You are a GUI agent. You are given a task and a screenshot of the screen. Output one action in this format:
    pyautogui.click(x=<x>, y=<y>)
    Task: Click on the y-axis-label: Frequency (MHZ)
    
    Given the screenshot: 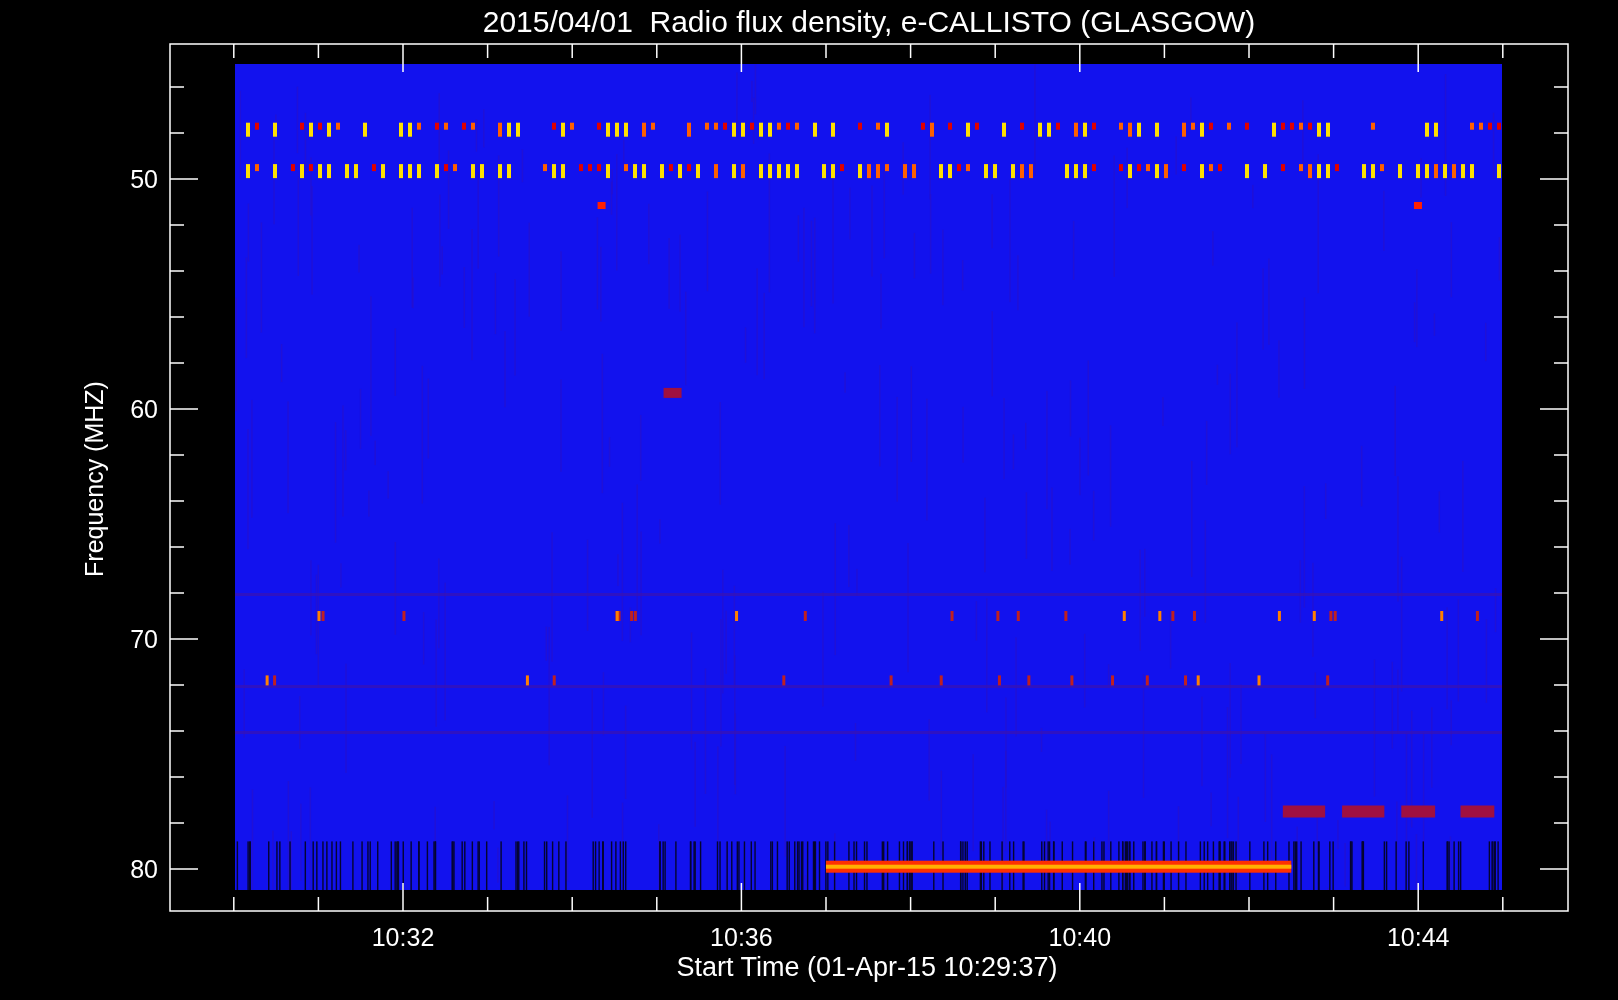 What is the action you would take?
    pyautogui.click(x=94, y=479)
    